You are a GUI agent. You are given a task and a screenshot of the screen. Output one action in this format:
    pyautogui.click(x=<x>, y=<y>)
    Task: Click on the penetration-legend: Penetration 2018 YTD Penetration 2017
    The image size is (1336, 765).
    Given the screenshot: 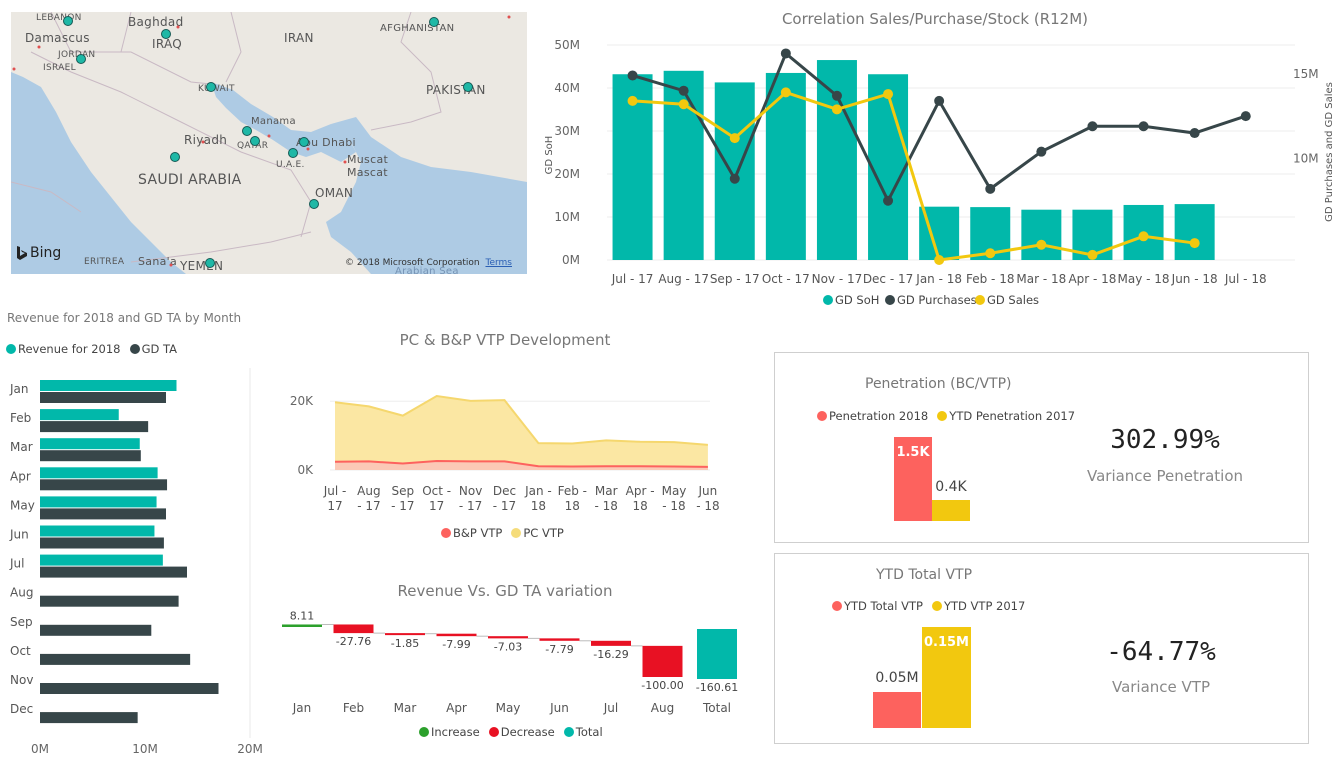 What is the action you would take?
    pyautogui.click(x=948, y=415)
    